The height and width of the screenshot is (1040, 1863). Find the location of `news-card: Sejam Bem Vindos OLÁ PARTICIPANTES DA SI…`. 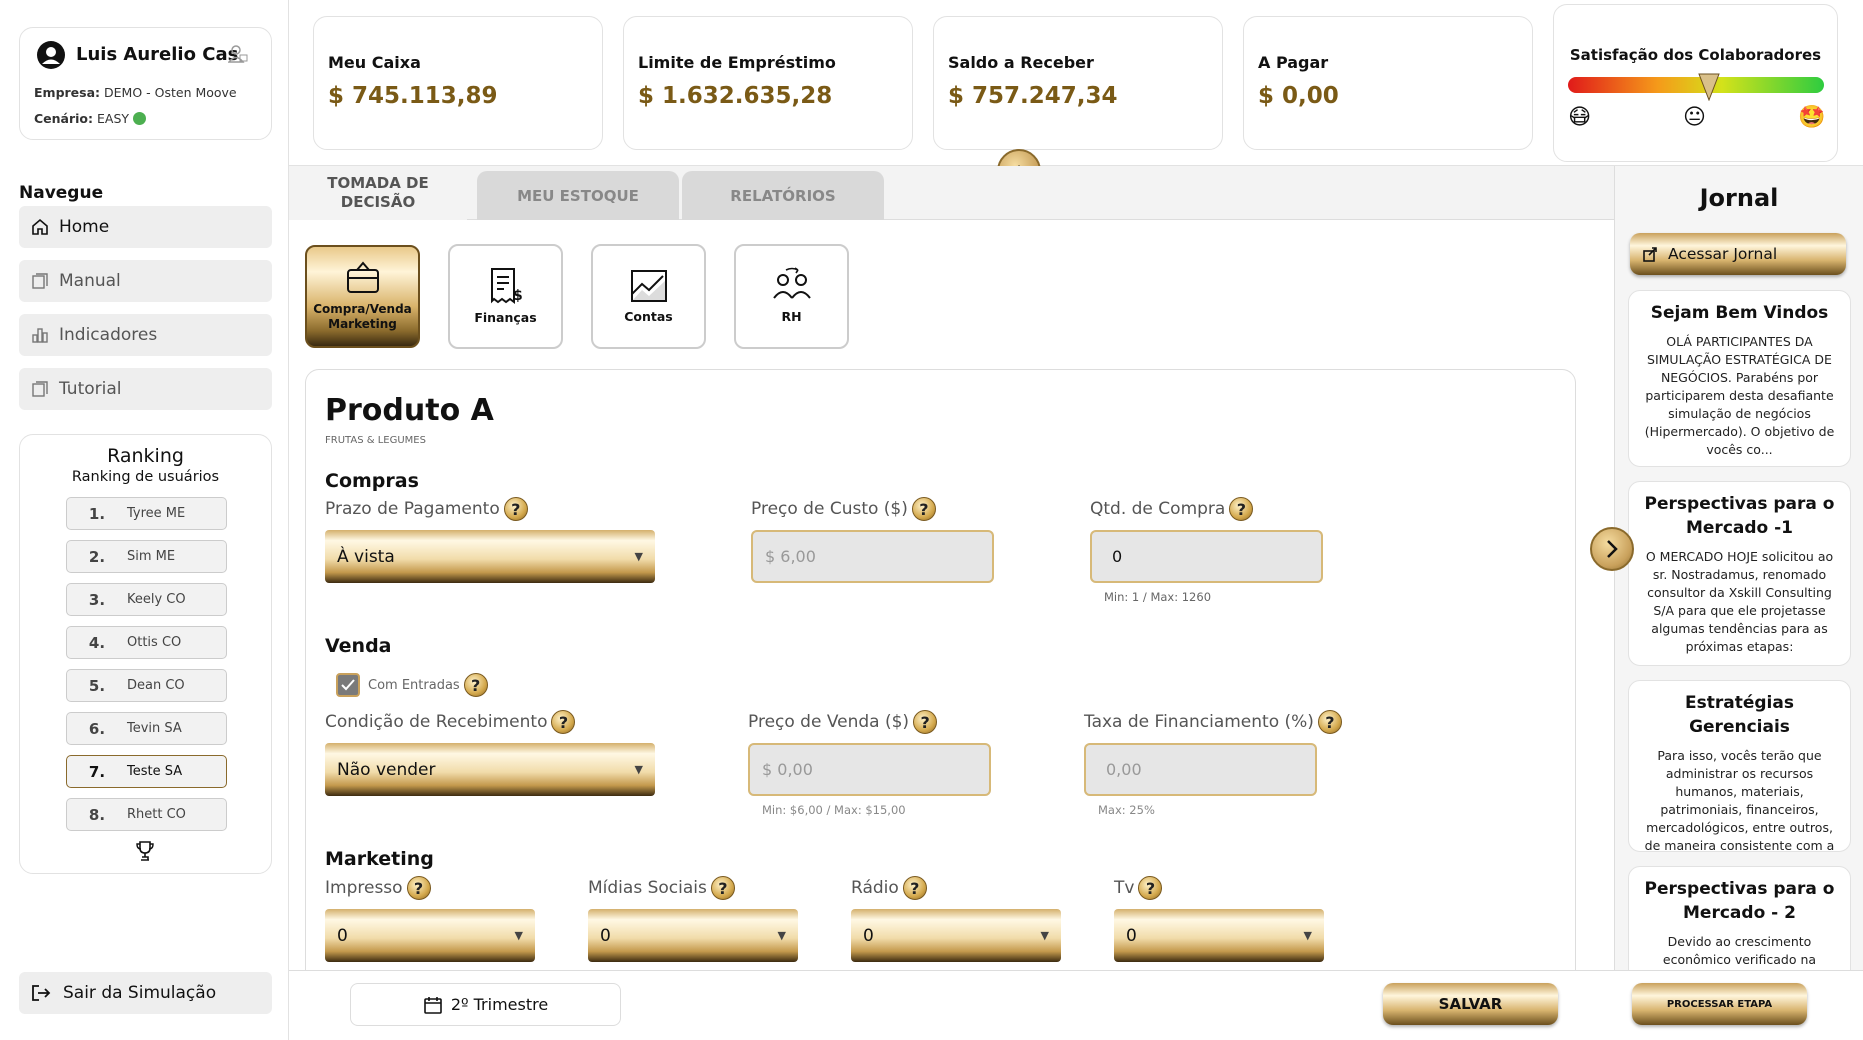

news-card: Sejam Bem Vindos OLÁ PARTICIPANTES DA SI… is located at coordinates (1739, 378).